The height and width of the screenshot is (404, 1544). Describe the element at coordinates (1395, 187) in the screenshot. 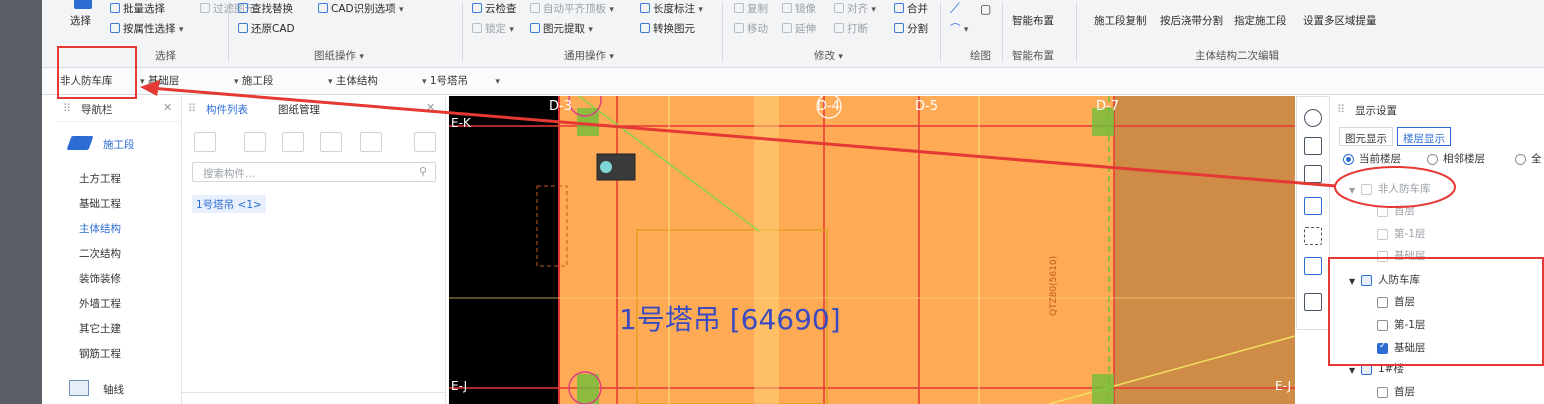

I see `highlight-ellipse-non-civil-defense` at that location.